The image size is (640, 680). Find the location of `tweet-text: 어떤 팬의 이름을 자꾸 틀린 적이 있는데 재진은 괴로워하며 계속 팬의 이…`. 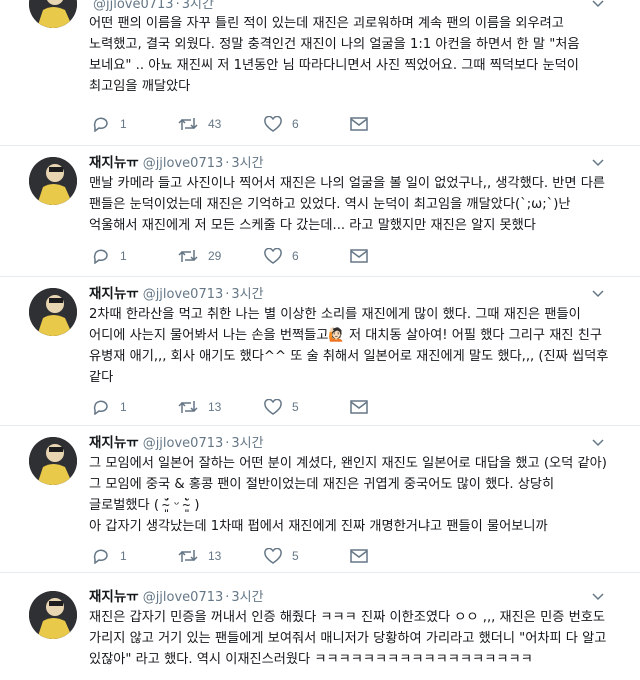

tweet-text: 어떤 팬의 이름을 자꾸 틀린 적이 있는데 재진은 괴로워하며 계속 팬의 이… is located at coordinates (336, 55).